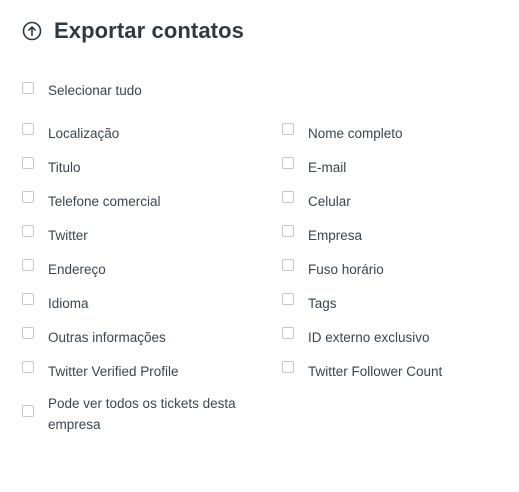 This screenshot has width=519, height=492. I want to click on field-label: Celular, so click(329, 201).